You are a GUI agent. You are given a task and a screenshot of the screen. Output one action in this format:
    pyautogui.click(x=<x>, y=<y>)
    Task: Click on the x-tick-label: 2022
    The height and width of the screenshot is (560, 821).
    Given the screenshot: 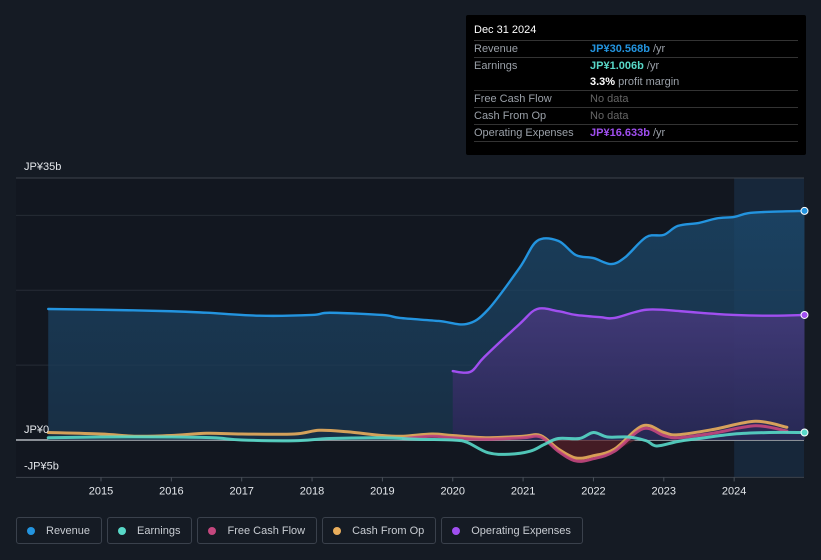 What is the action you would take?
    pyautogui.click(x=593, y=491)
    